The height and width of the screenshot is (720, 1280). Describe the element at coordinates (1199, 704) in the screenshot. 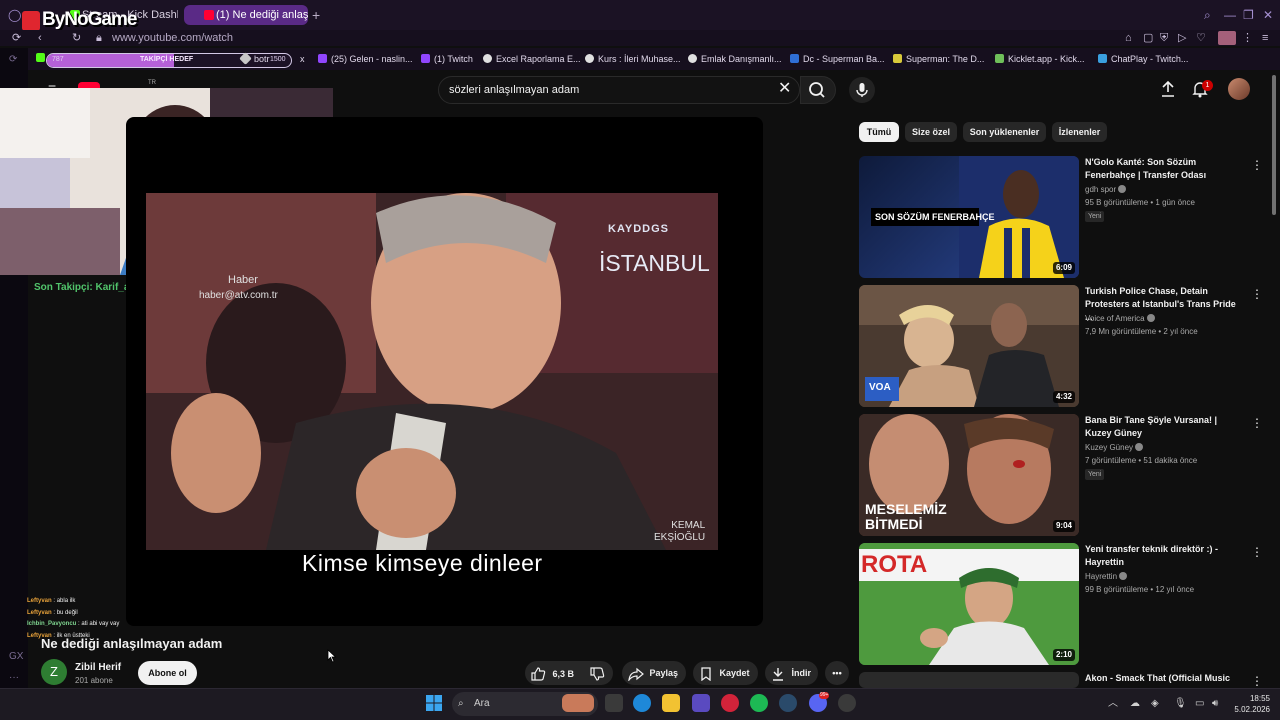

I see `tray-network-icon: ▭` at that location.